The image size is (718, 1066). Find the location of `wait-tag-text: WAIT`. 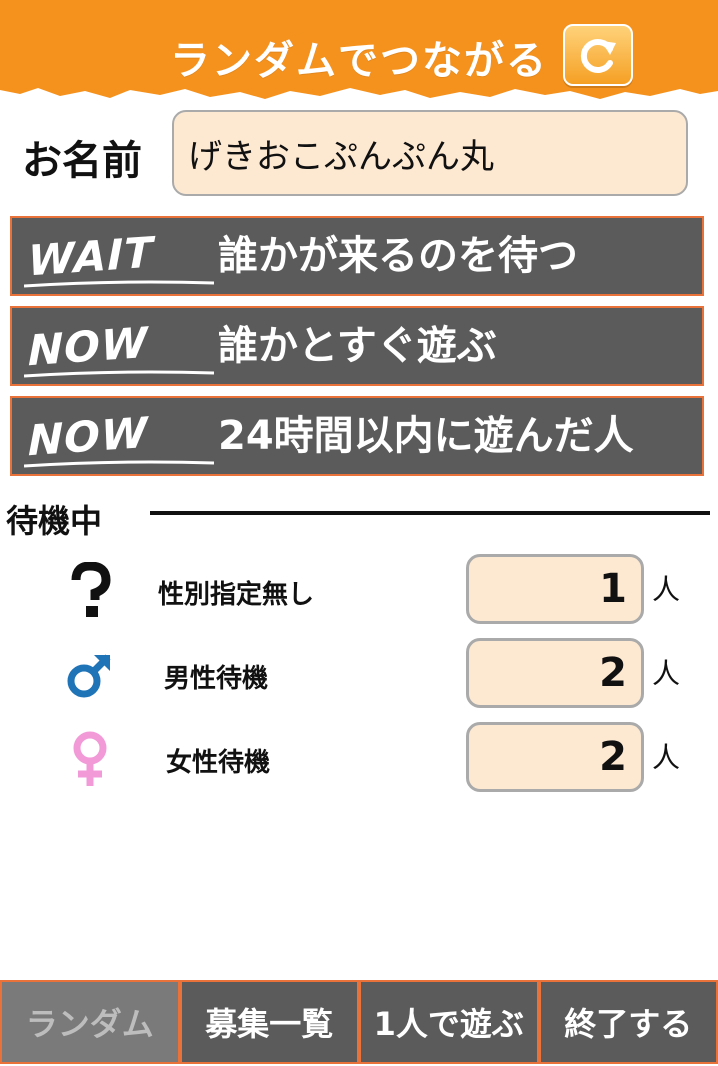

wait-tag-text: WAIT is located at coordinates (91, 256).